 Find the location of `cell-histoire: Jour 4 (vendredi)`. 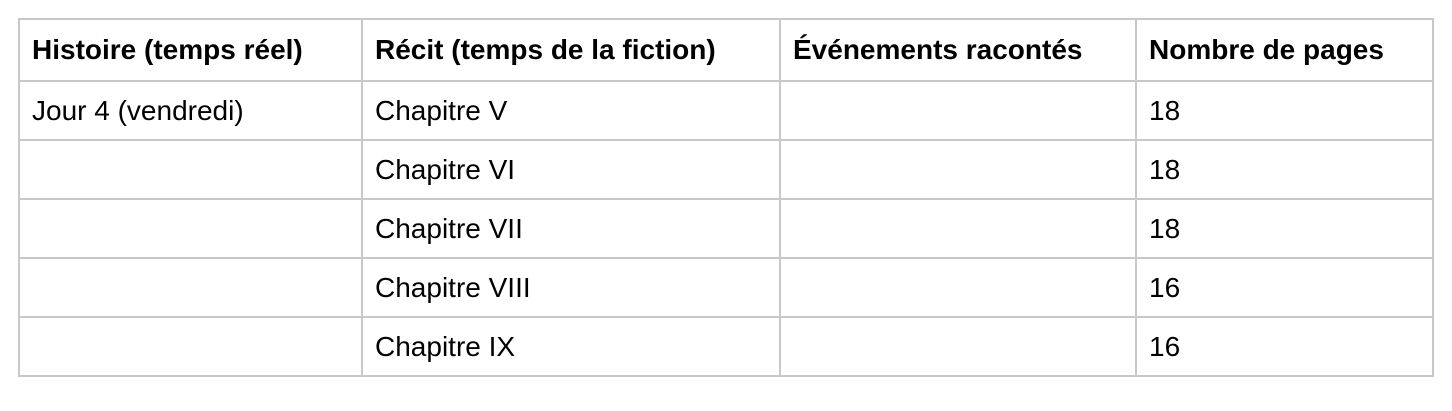

cell-histoire: Jour 4 (vendredi) is located at coordinates (190, 110).